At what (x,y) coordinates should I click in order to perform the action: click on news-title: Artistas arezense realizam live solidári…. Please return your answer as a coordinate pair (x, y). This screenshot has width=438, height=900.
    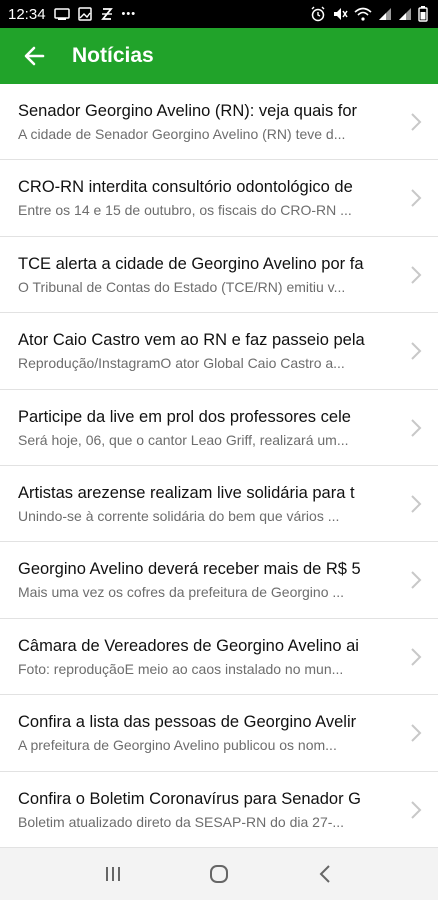
    Looking at the image, I should click on (186, 492).